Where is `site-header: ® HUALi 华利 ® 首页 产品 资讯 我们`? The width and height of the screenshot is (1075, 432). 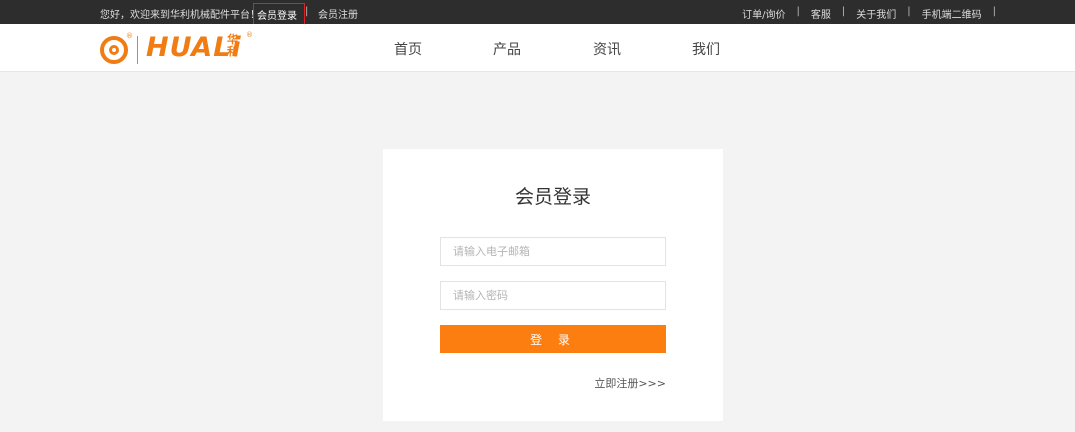
site-header: ® HUALi 华利 ® 首页 产品 资讯 我们 is located at coordinates (537, 48).